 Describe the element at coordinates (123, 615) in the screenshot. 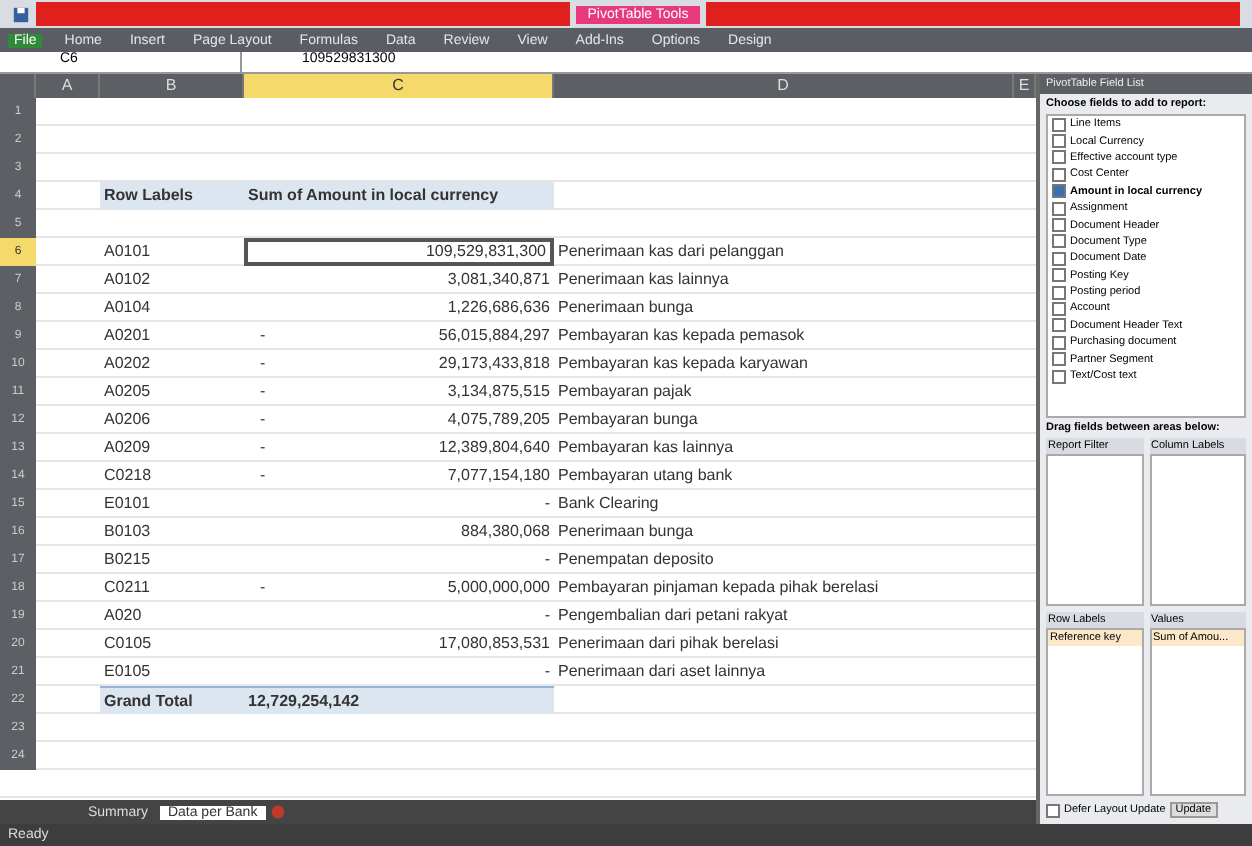

I see `table-cell: A020` at that location.